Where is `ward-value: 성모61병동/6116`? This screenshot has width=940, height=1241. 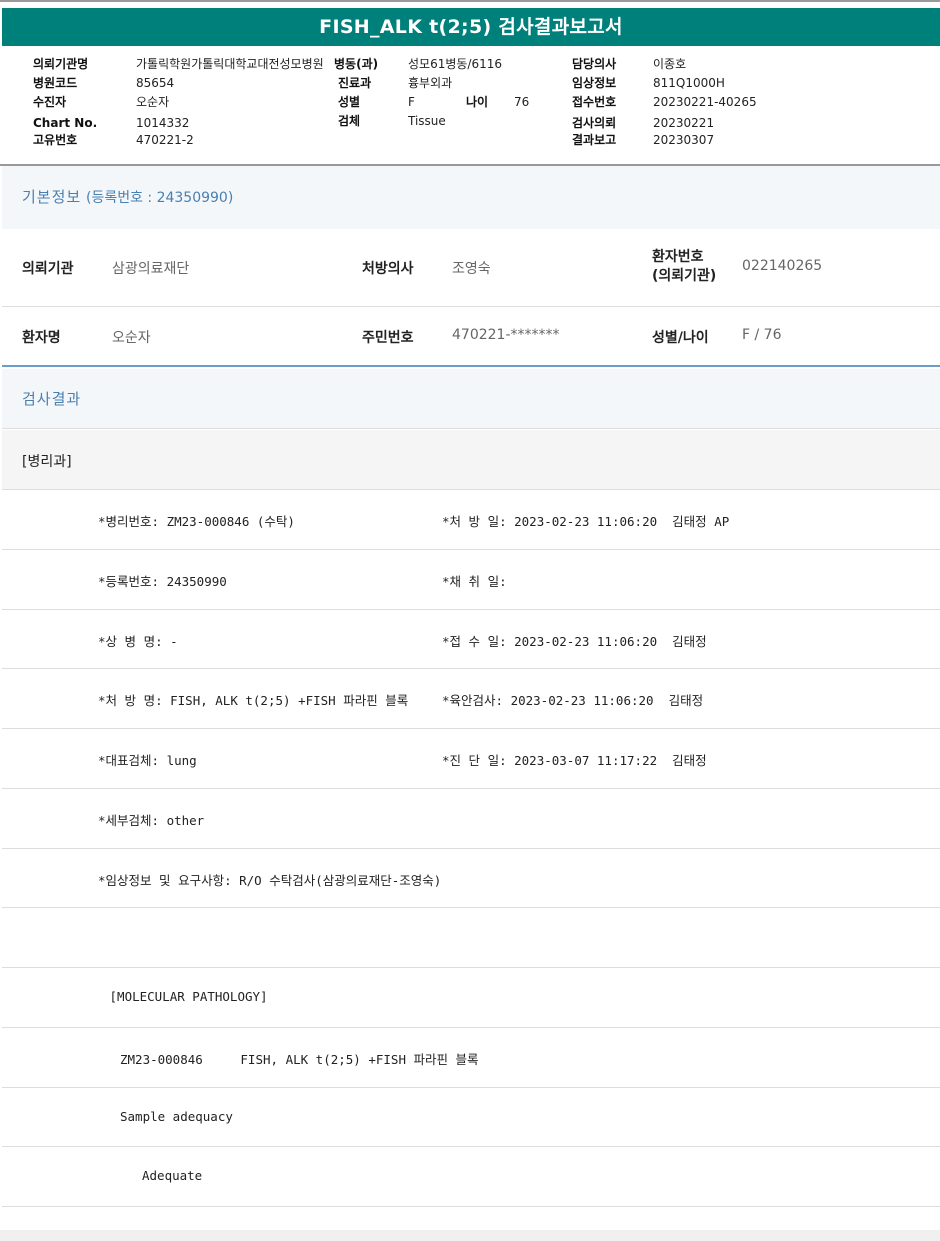 ward-value: 성모61병동/6116 is located at coordinates (455, 64).